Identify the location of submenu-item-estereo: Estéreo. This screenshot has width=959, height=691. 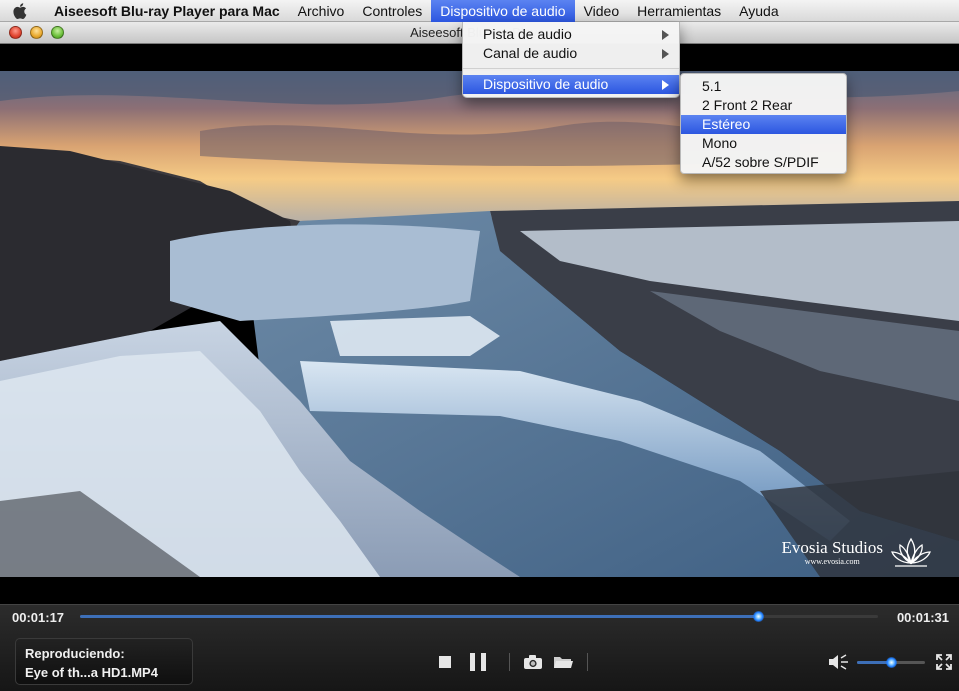
(763, 124).